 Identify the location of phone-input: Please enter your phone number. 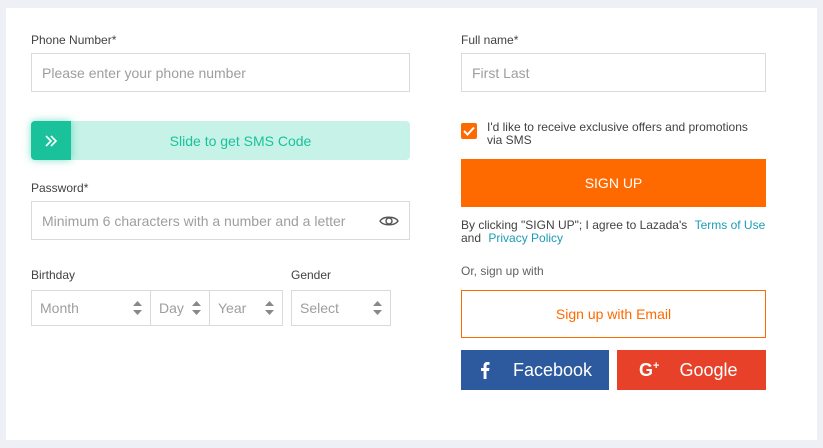
(220, 72).